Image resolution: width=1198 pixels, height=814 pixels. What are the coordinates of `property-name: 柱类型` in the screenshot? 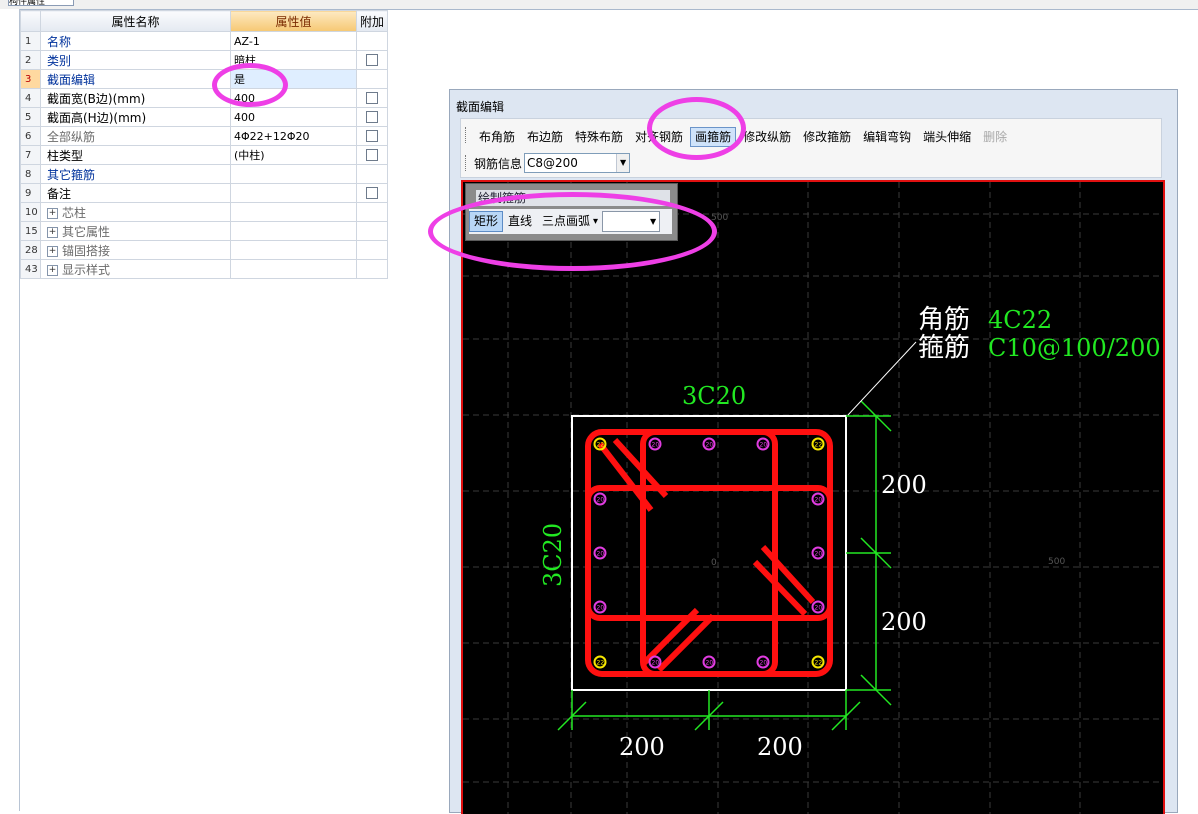 It's located at (135, 155).